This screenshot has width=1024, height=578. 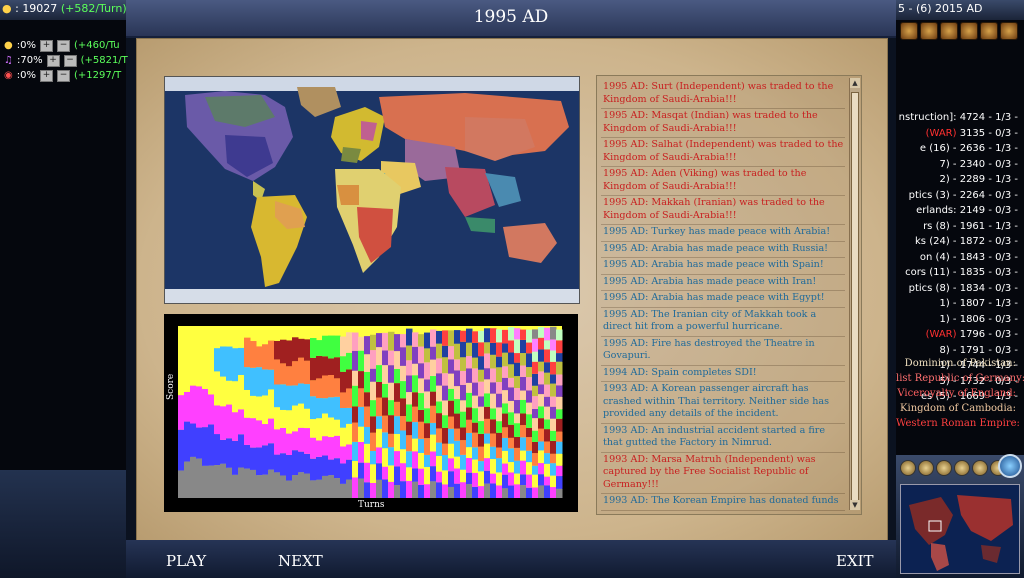 What do you see at coordinates (932, 195) in the screenshot?
I see `player-name: ptics (3) -` at bounding box center [932, 195].